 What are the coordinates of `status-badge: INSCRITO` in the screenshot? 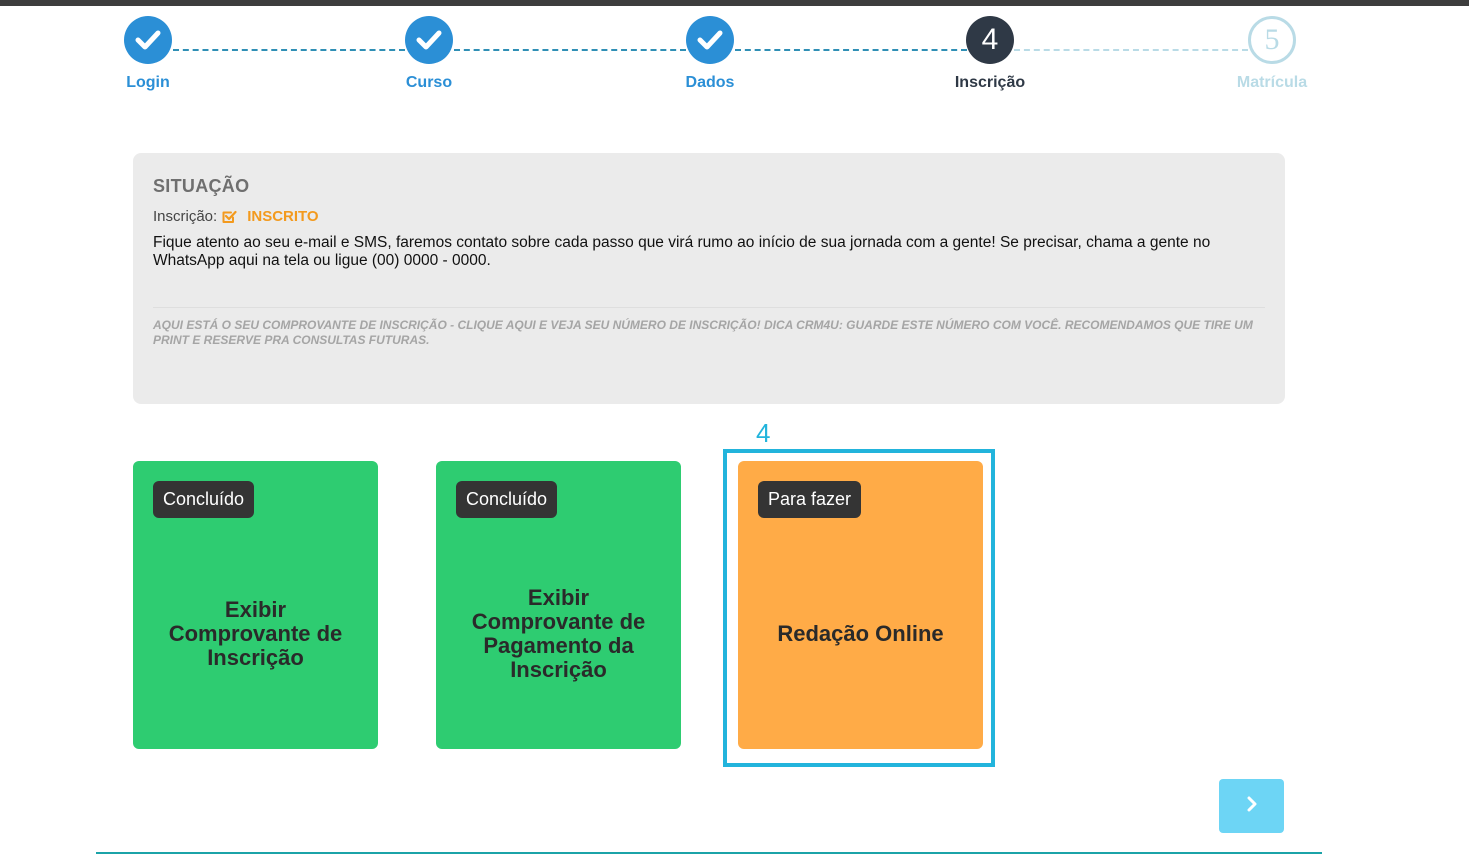 It's located at (283, 216).